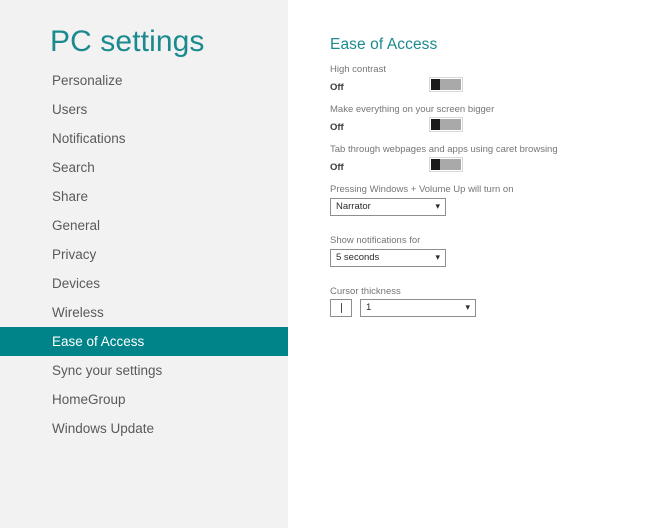 This screenshot has height=528, width=660. Describe the element at coordinates (98, 341) in the screenshot. I see `sidebar-item-label: Ease of Access` at that location.